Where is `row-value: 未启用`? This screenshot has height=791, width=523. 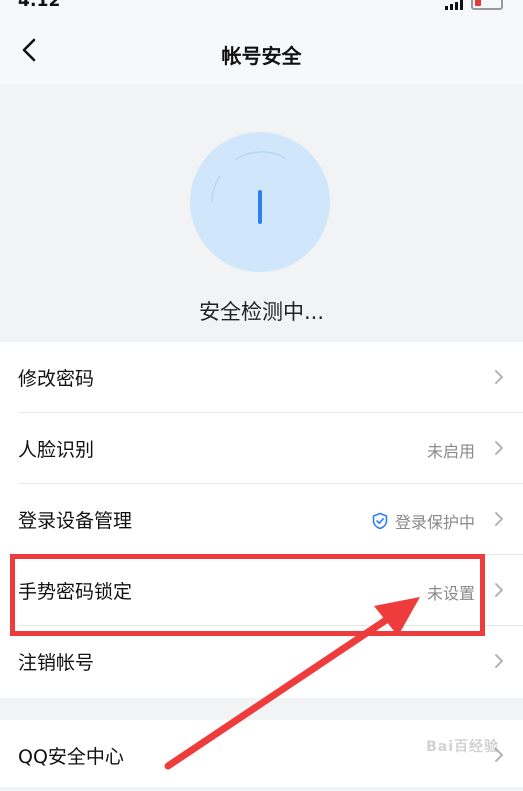 row-value: 未启用 is located at coordinates (451, 450).